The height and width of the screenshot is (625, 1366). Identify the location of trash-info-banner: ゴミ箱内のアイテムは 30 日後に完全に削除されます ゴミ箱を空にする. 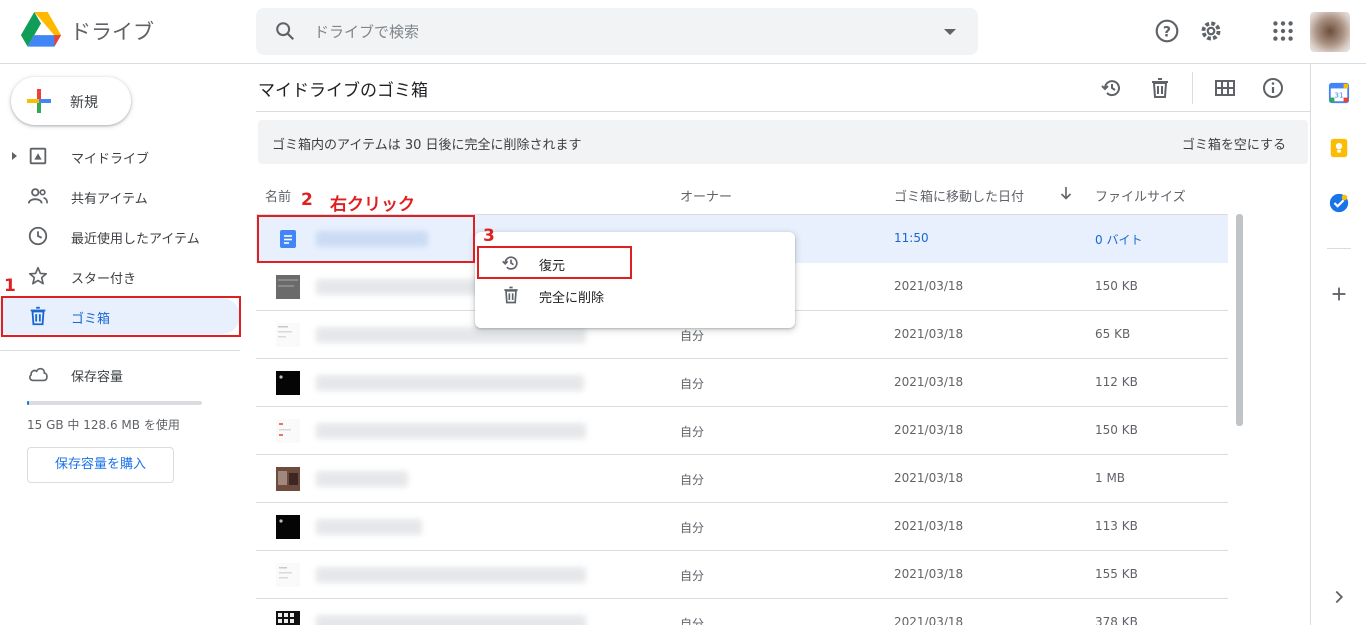
(783, 142).